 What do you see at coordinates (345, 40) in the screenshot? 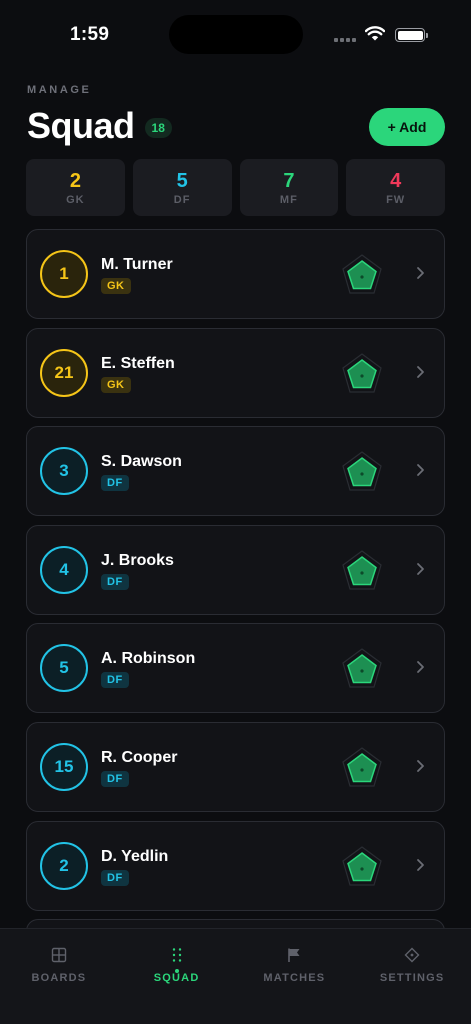
I see `signal-icon` at bounding box center [345, 40].